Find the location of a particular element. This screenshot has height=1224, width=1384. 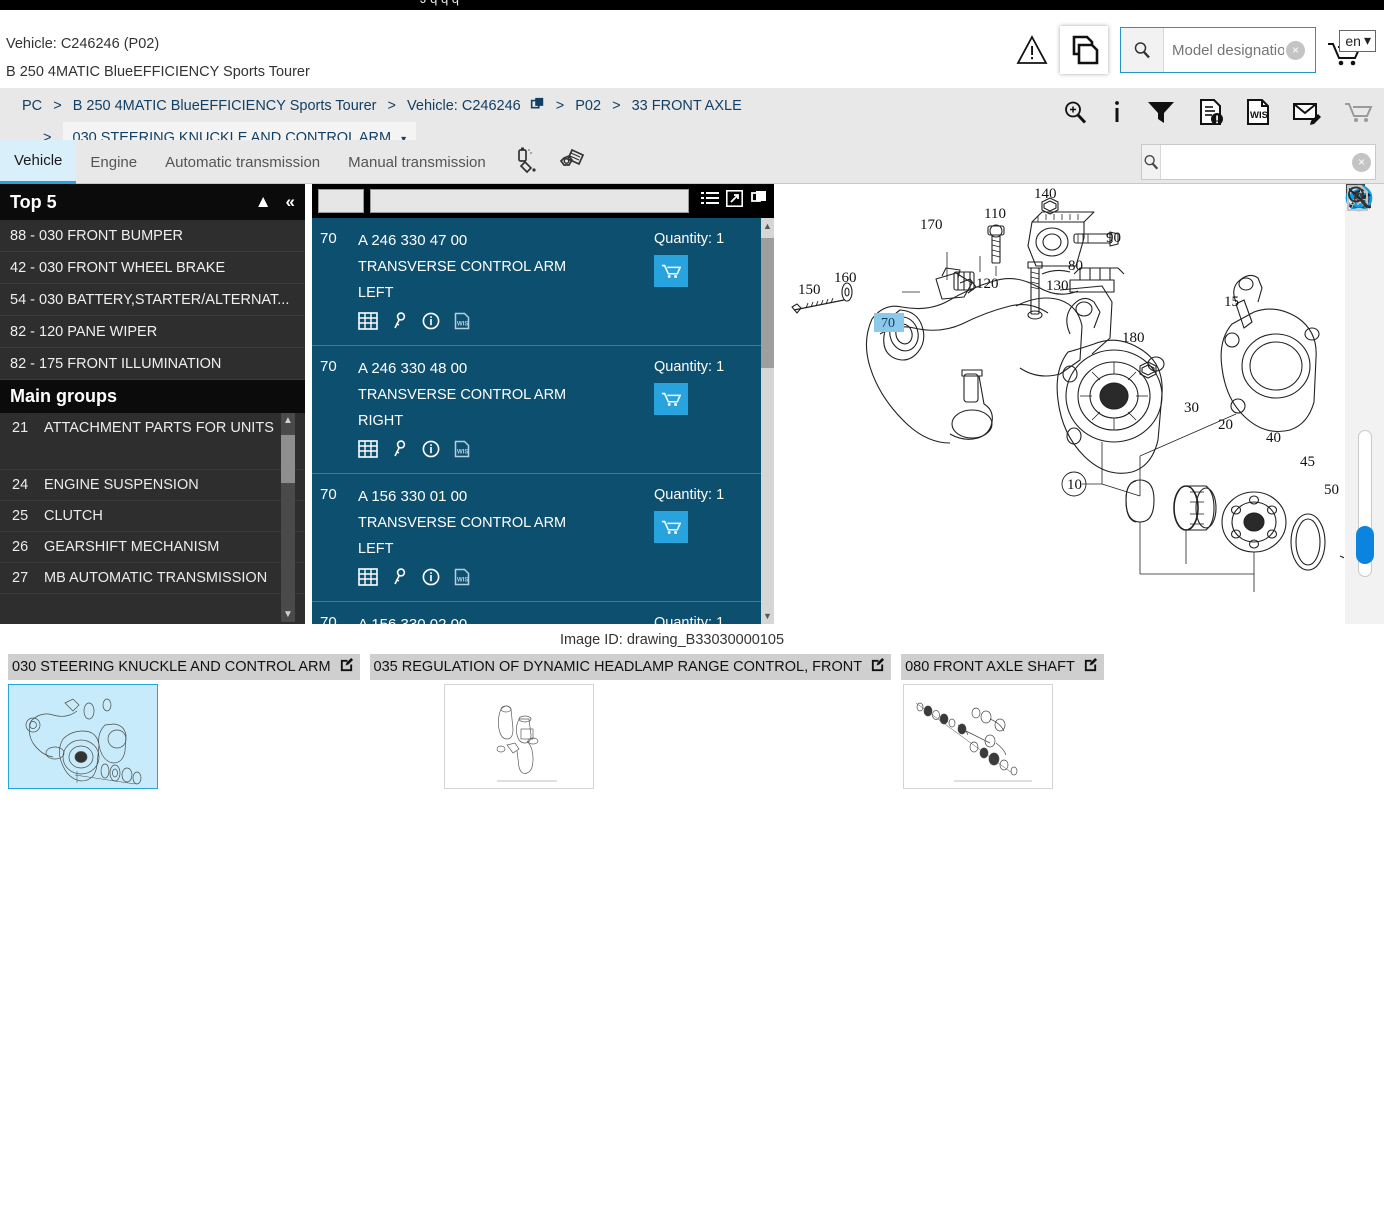

drawing-callout-110: 110 is located at coordinates (995, 214).